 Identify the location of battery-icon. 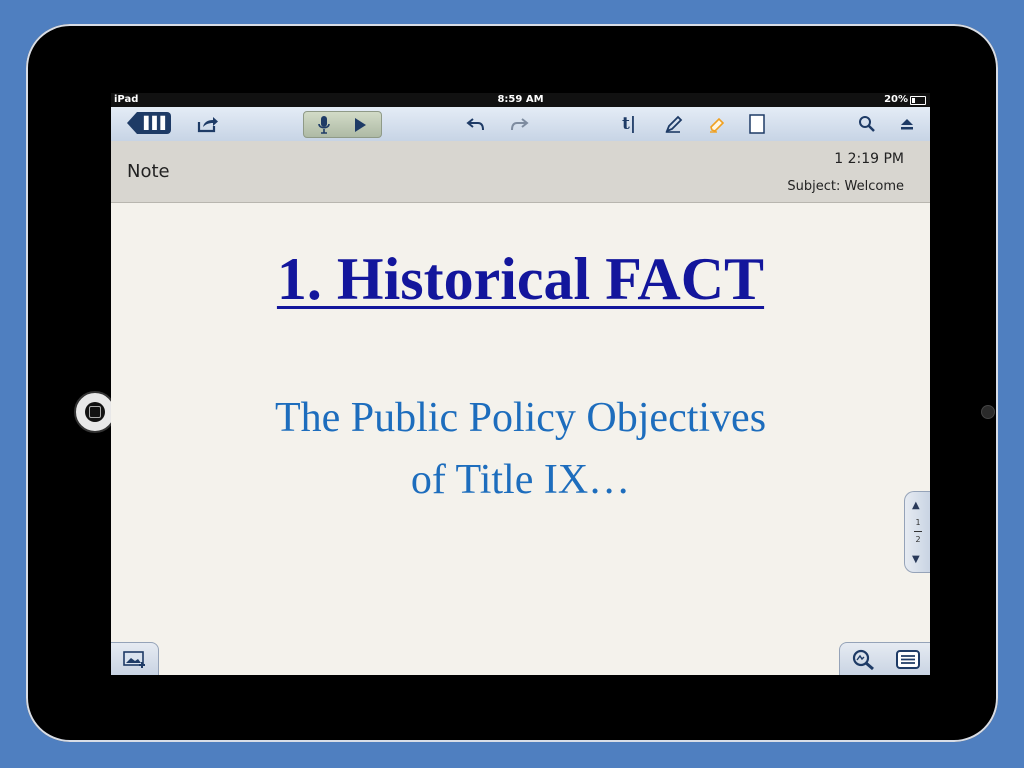
(918, 100).